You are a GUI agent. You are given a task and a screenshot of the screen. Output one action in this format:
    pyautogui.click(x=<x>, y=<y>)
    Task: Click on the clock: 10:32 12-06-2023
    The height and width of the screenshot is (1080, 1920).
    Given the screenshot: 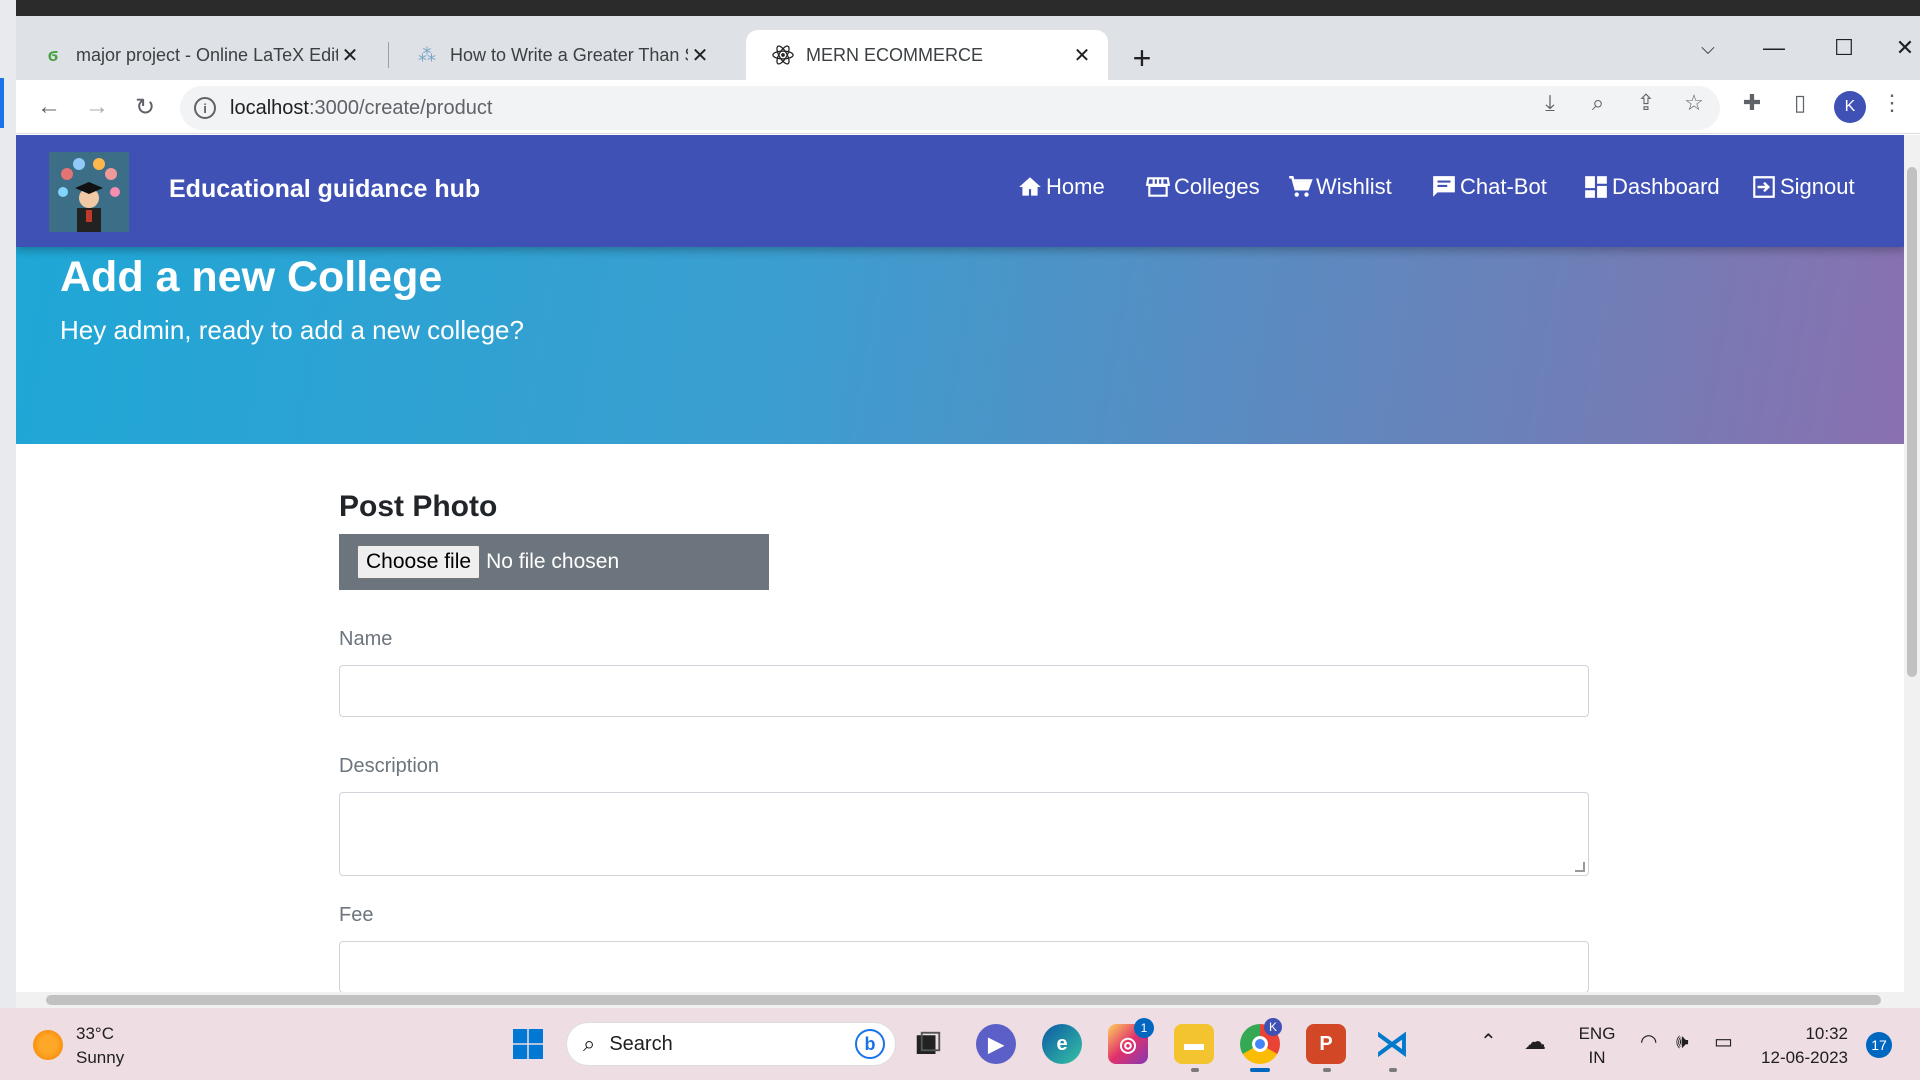 What is the action you would take?
    pyautogui.click(x=1803, y=1046)
    